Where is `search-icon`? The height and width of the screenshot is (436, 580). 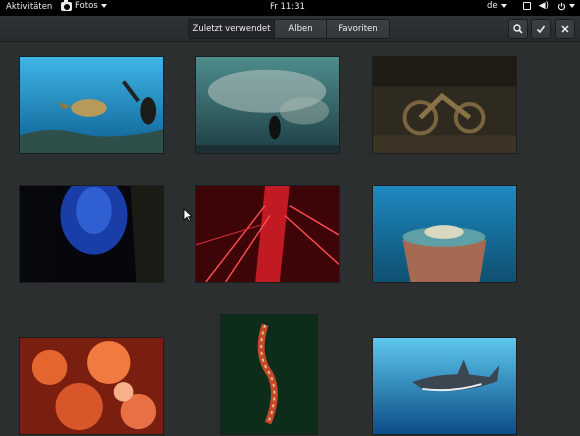
search-icon is located at coordinates (518, 29).